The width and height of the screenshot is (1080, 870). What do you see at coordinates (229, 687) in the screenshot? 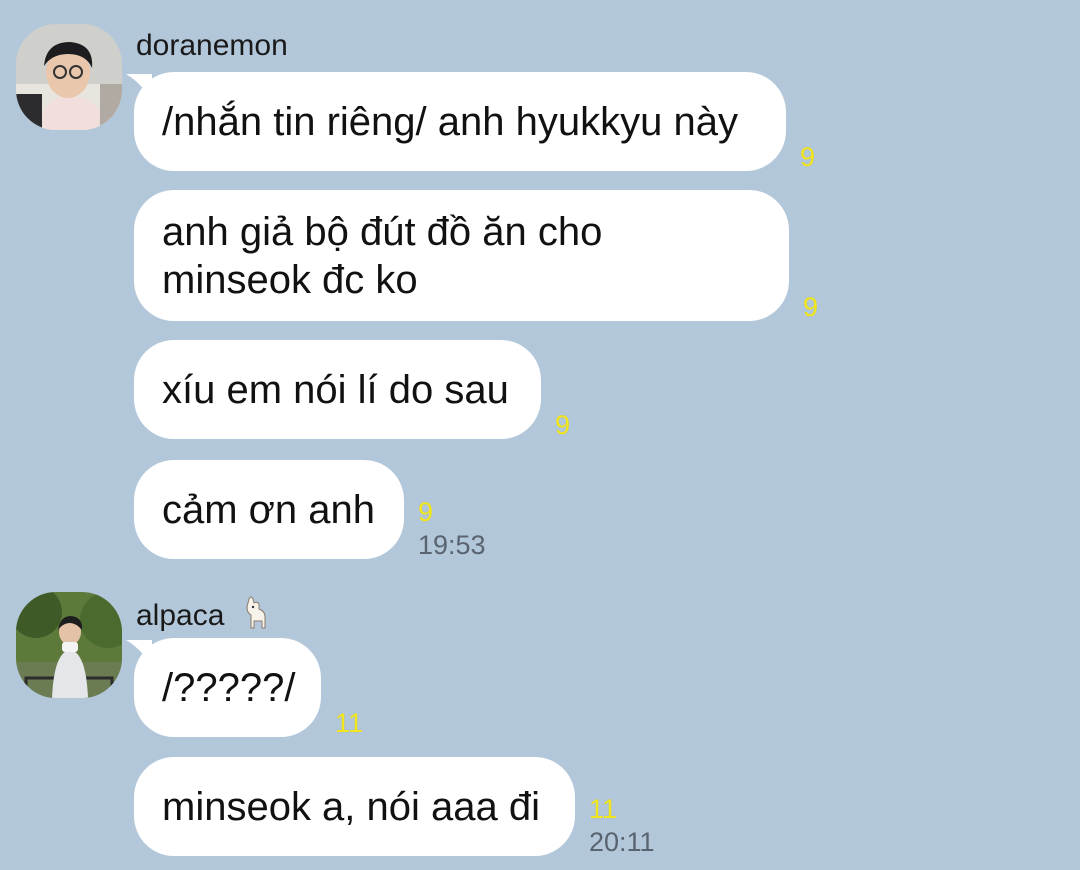
I see `message-text: /?????/` at bounding box center [229, 687].